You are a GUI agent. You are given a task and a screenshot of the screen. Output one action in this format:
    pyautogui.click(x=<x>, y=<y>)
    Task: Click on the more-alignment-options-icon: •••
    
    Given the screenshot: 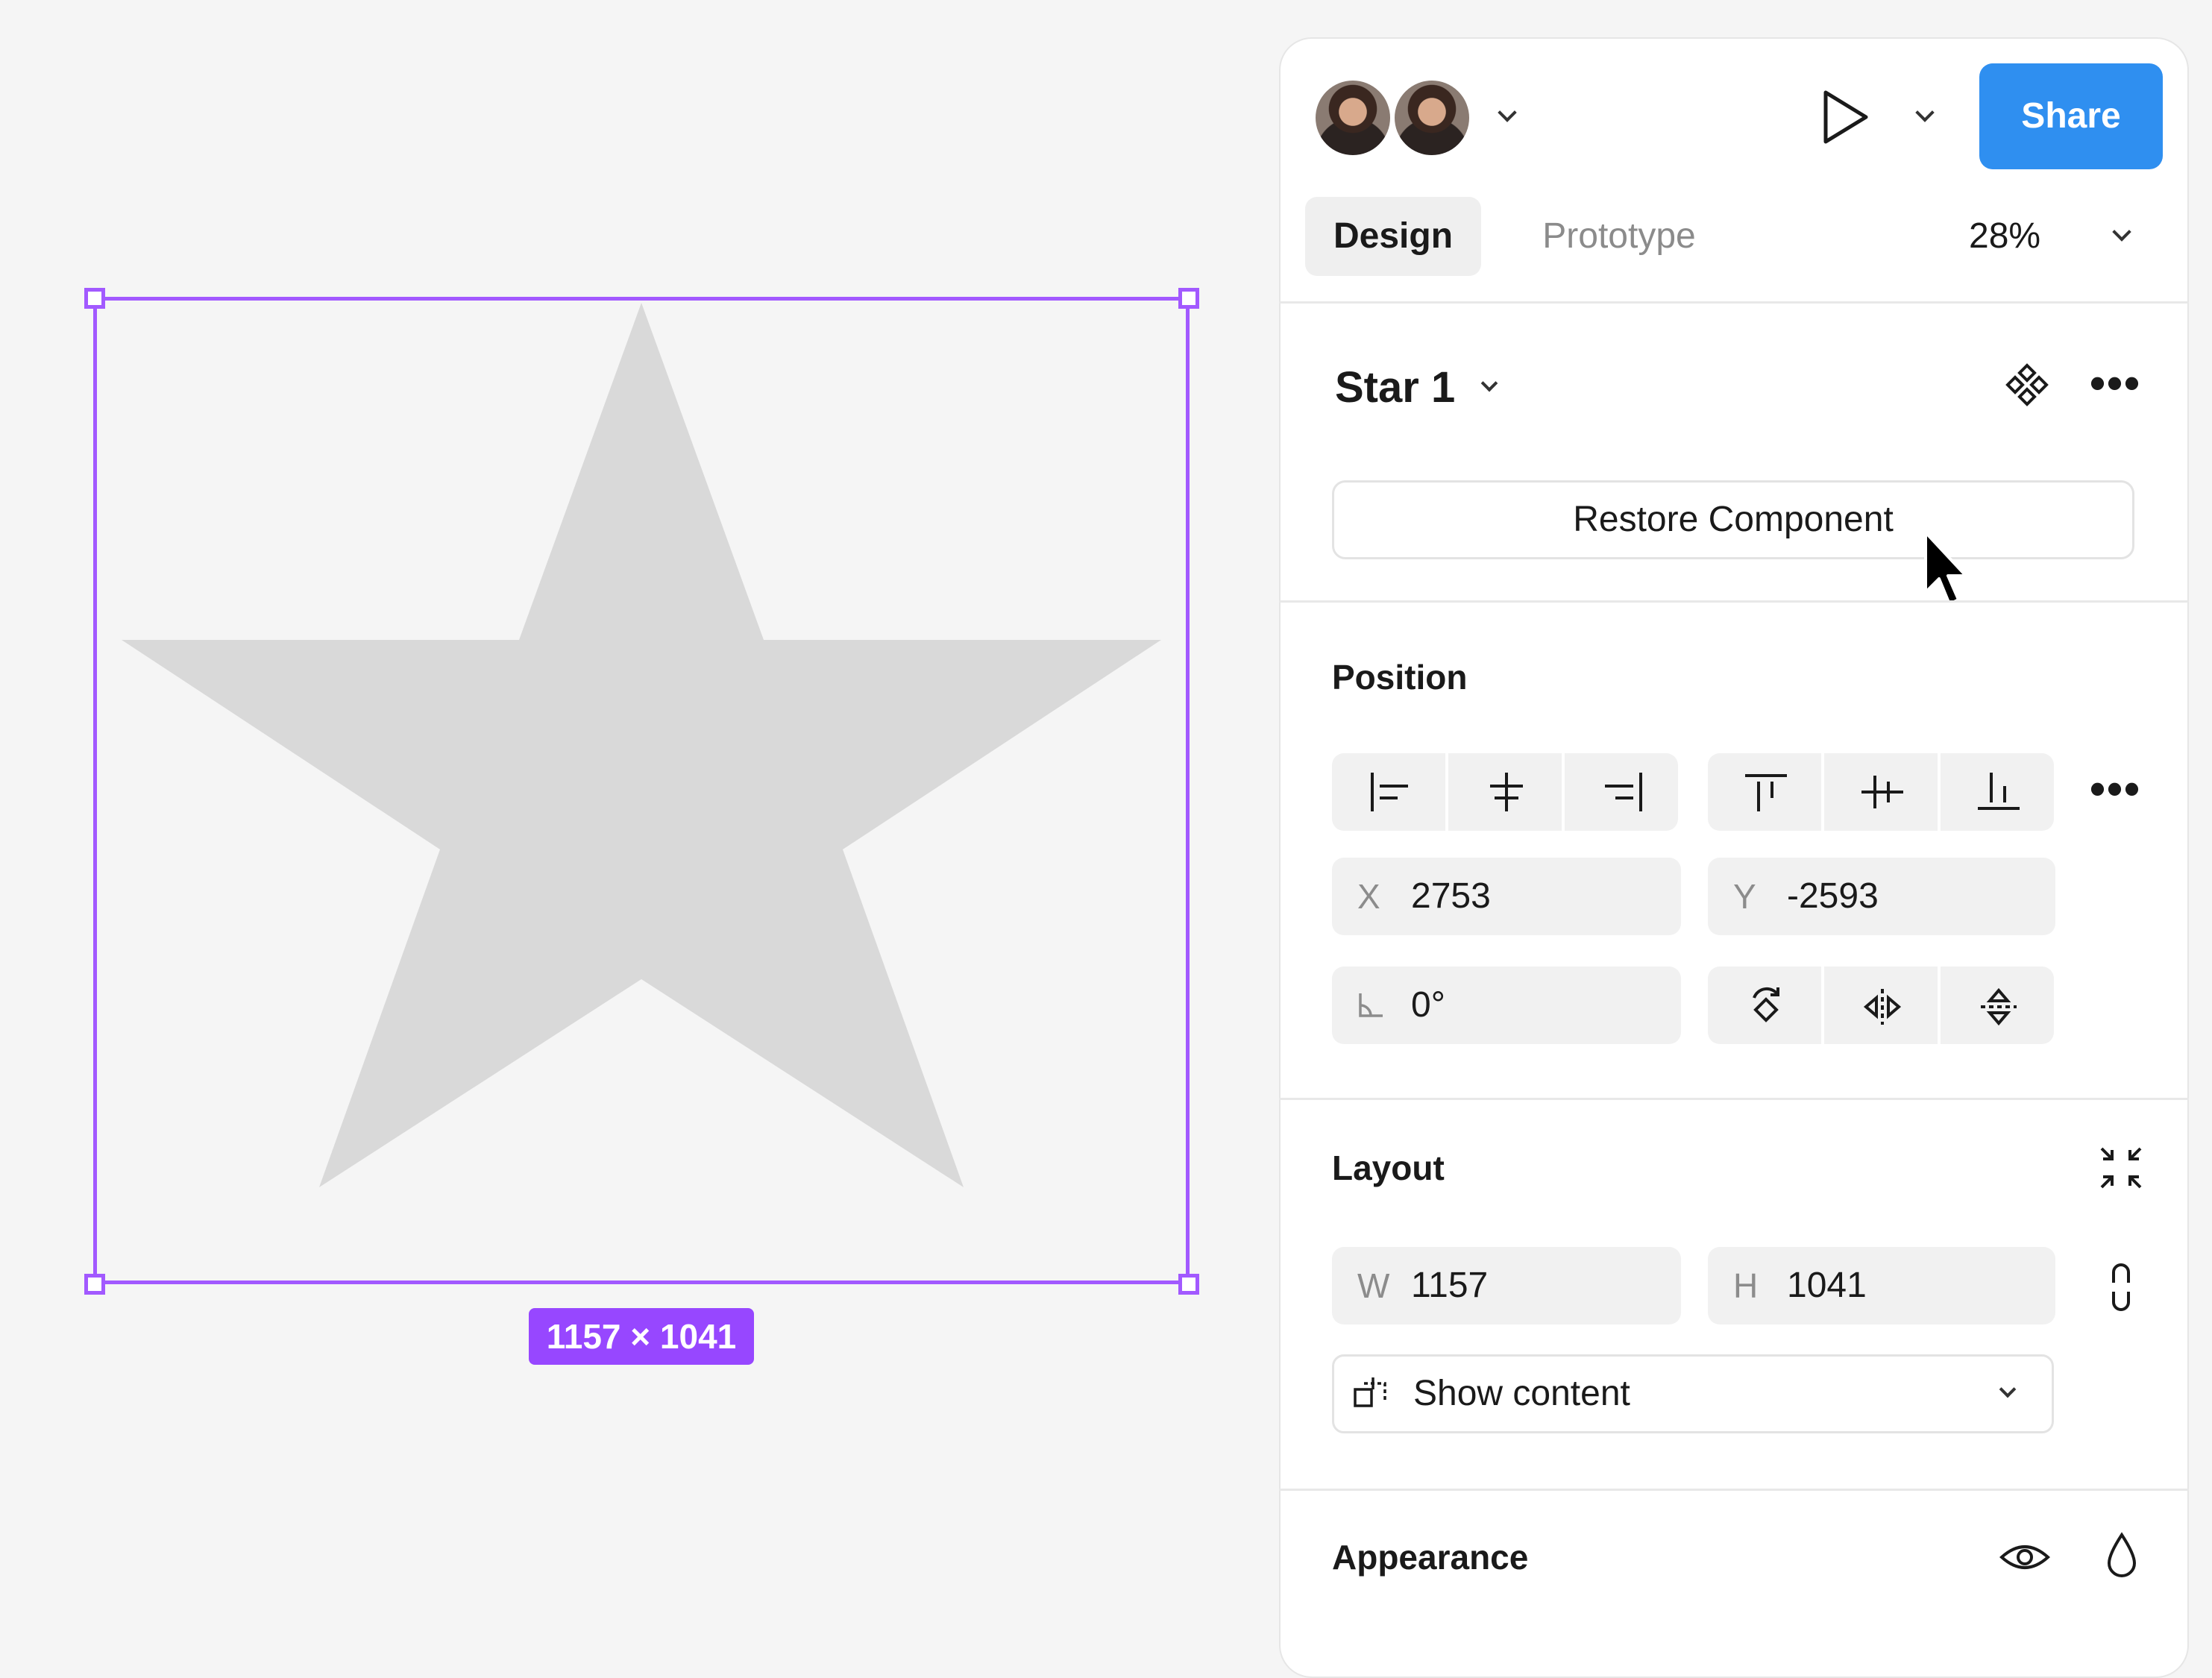 What is the action you would take?
    pyautogui.click(x=2115, y=789)
    